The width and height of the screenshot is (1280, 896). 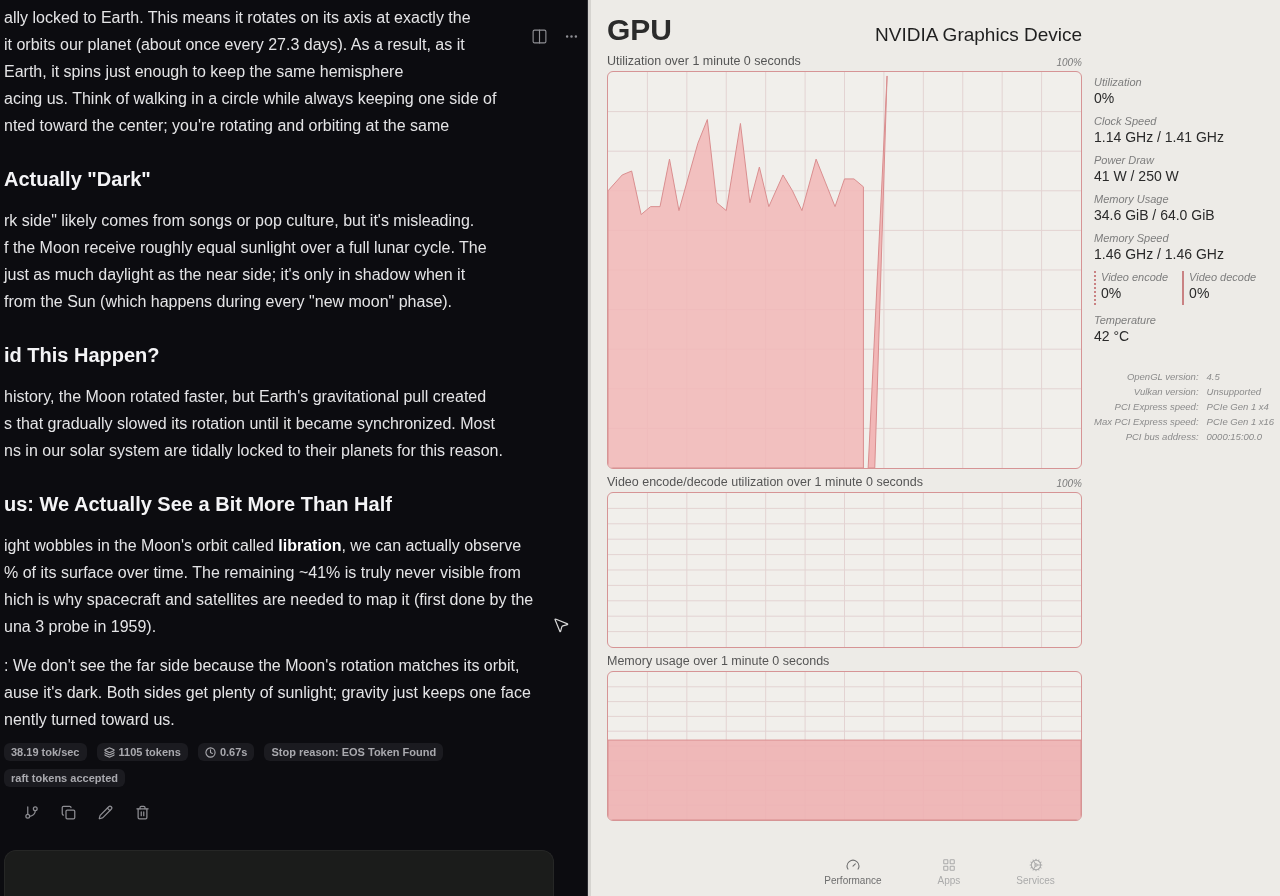 I want to click on gauge-icon, so click(x=852, y=865).